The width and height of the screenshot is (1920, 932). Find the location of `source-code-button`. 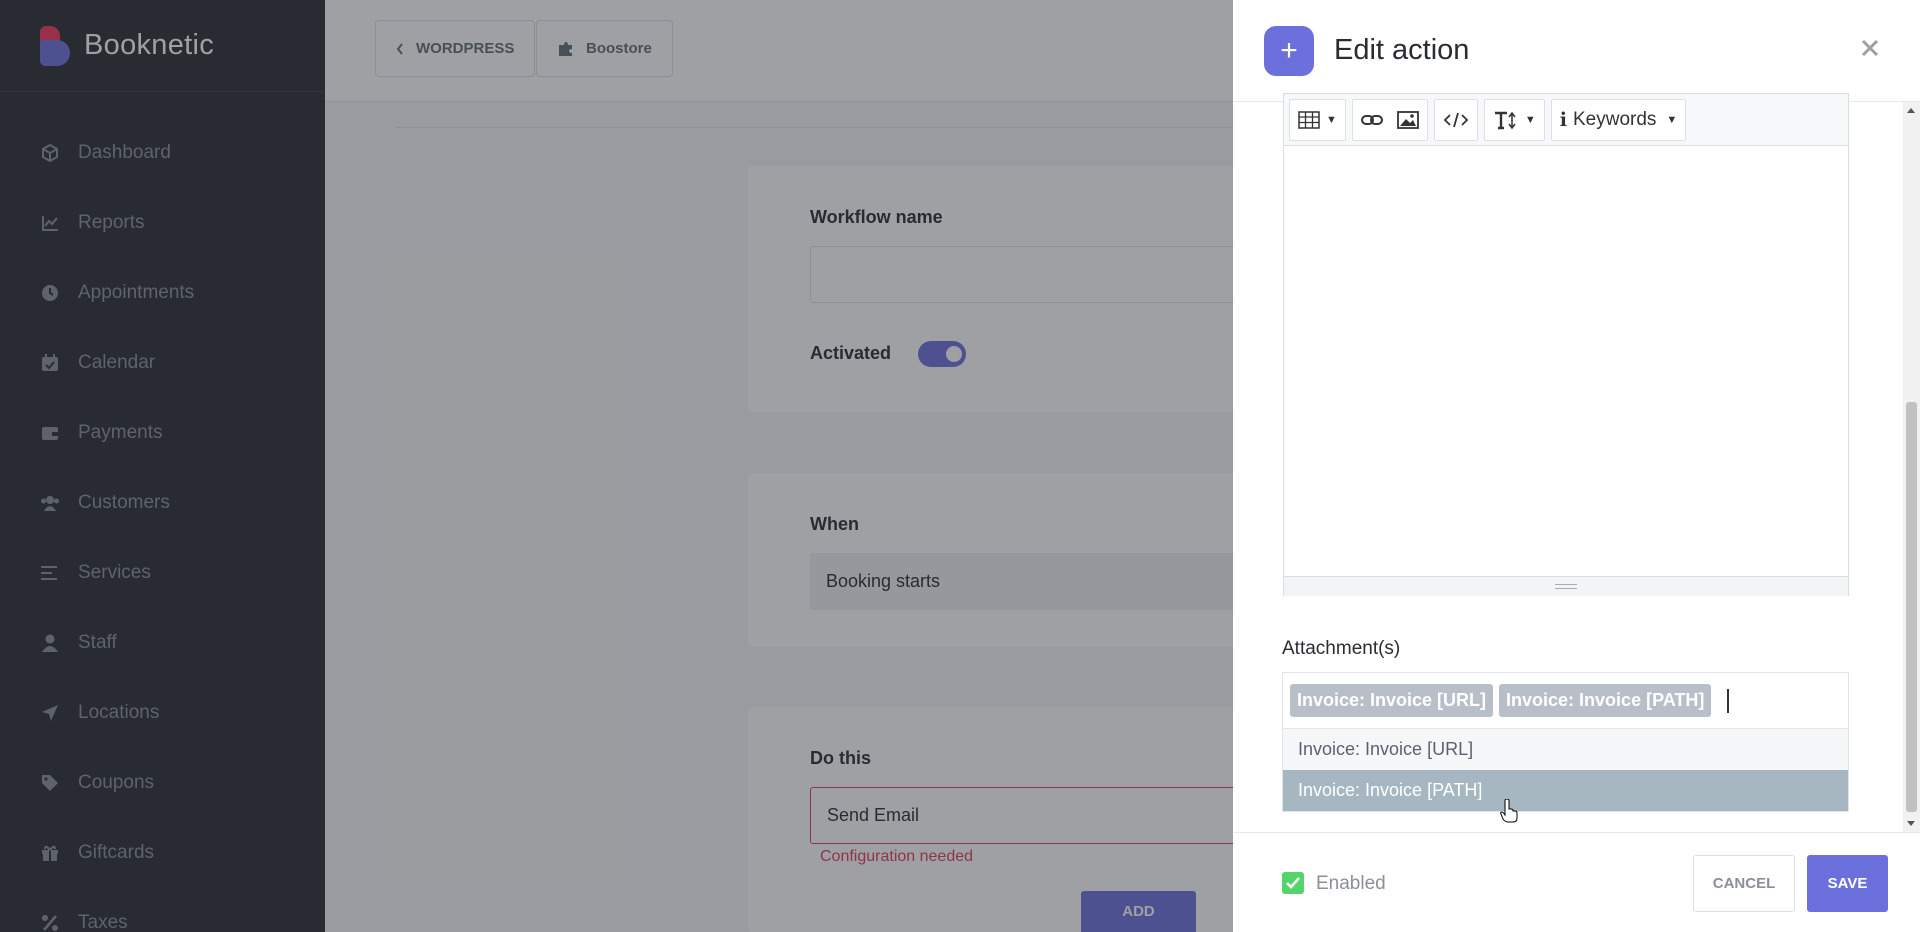

source-code-button is located at coordinates (1455, 119).